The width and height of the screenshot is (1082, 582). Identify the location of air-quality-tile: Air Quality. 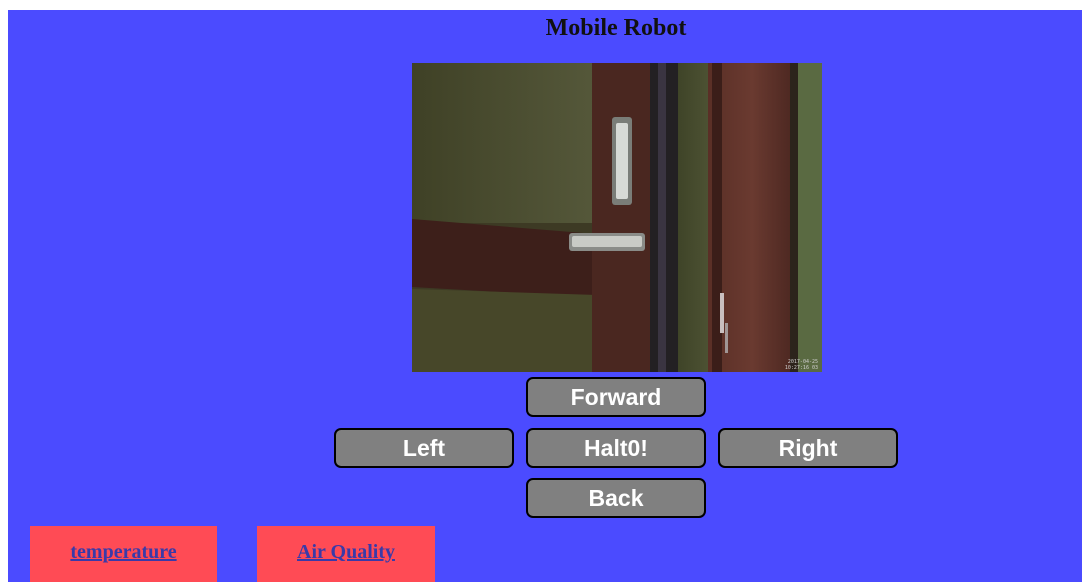
(346, 554).